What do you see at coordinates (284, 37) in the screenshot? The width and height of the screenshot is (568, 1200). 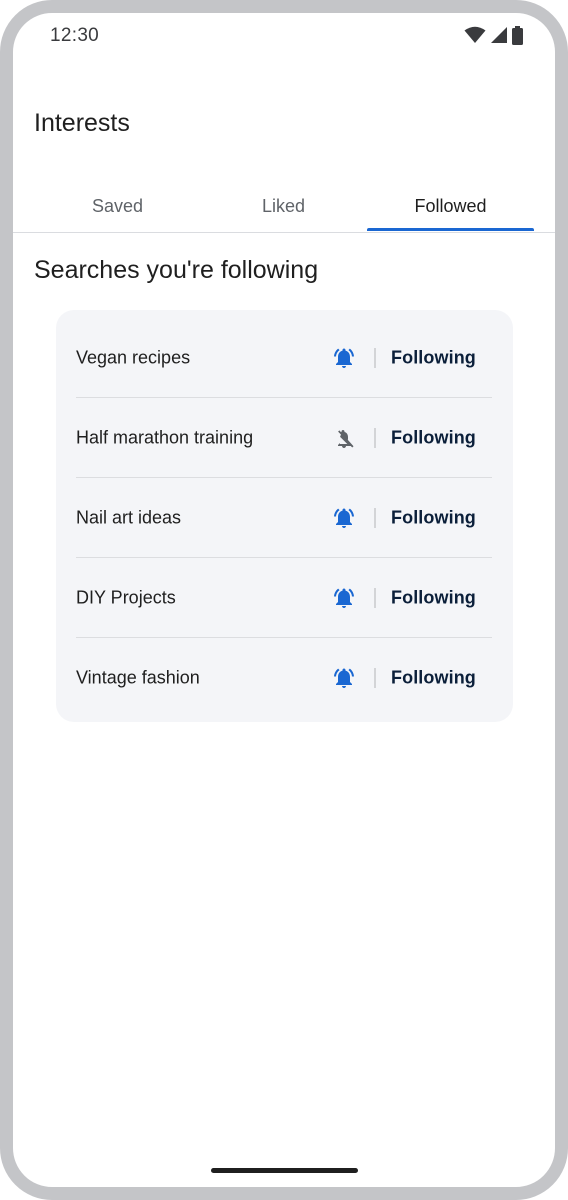 I see `status-bar: 12:30` at bounding box center [284, 37].